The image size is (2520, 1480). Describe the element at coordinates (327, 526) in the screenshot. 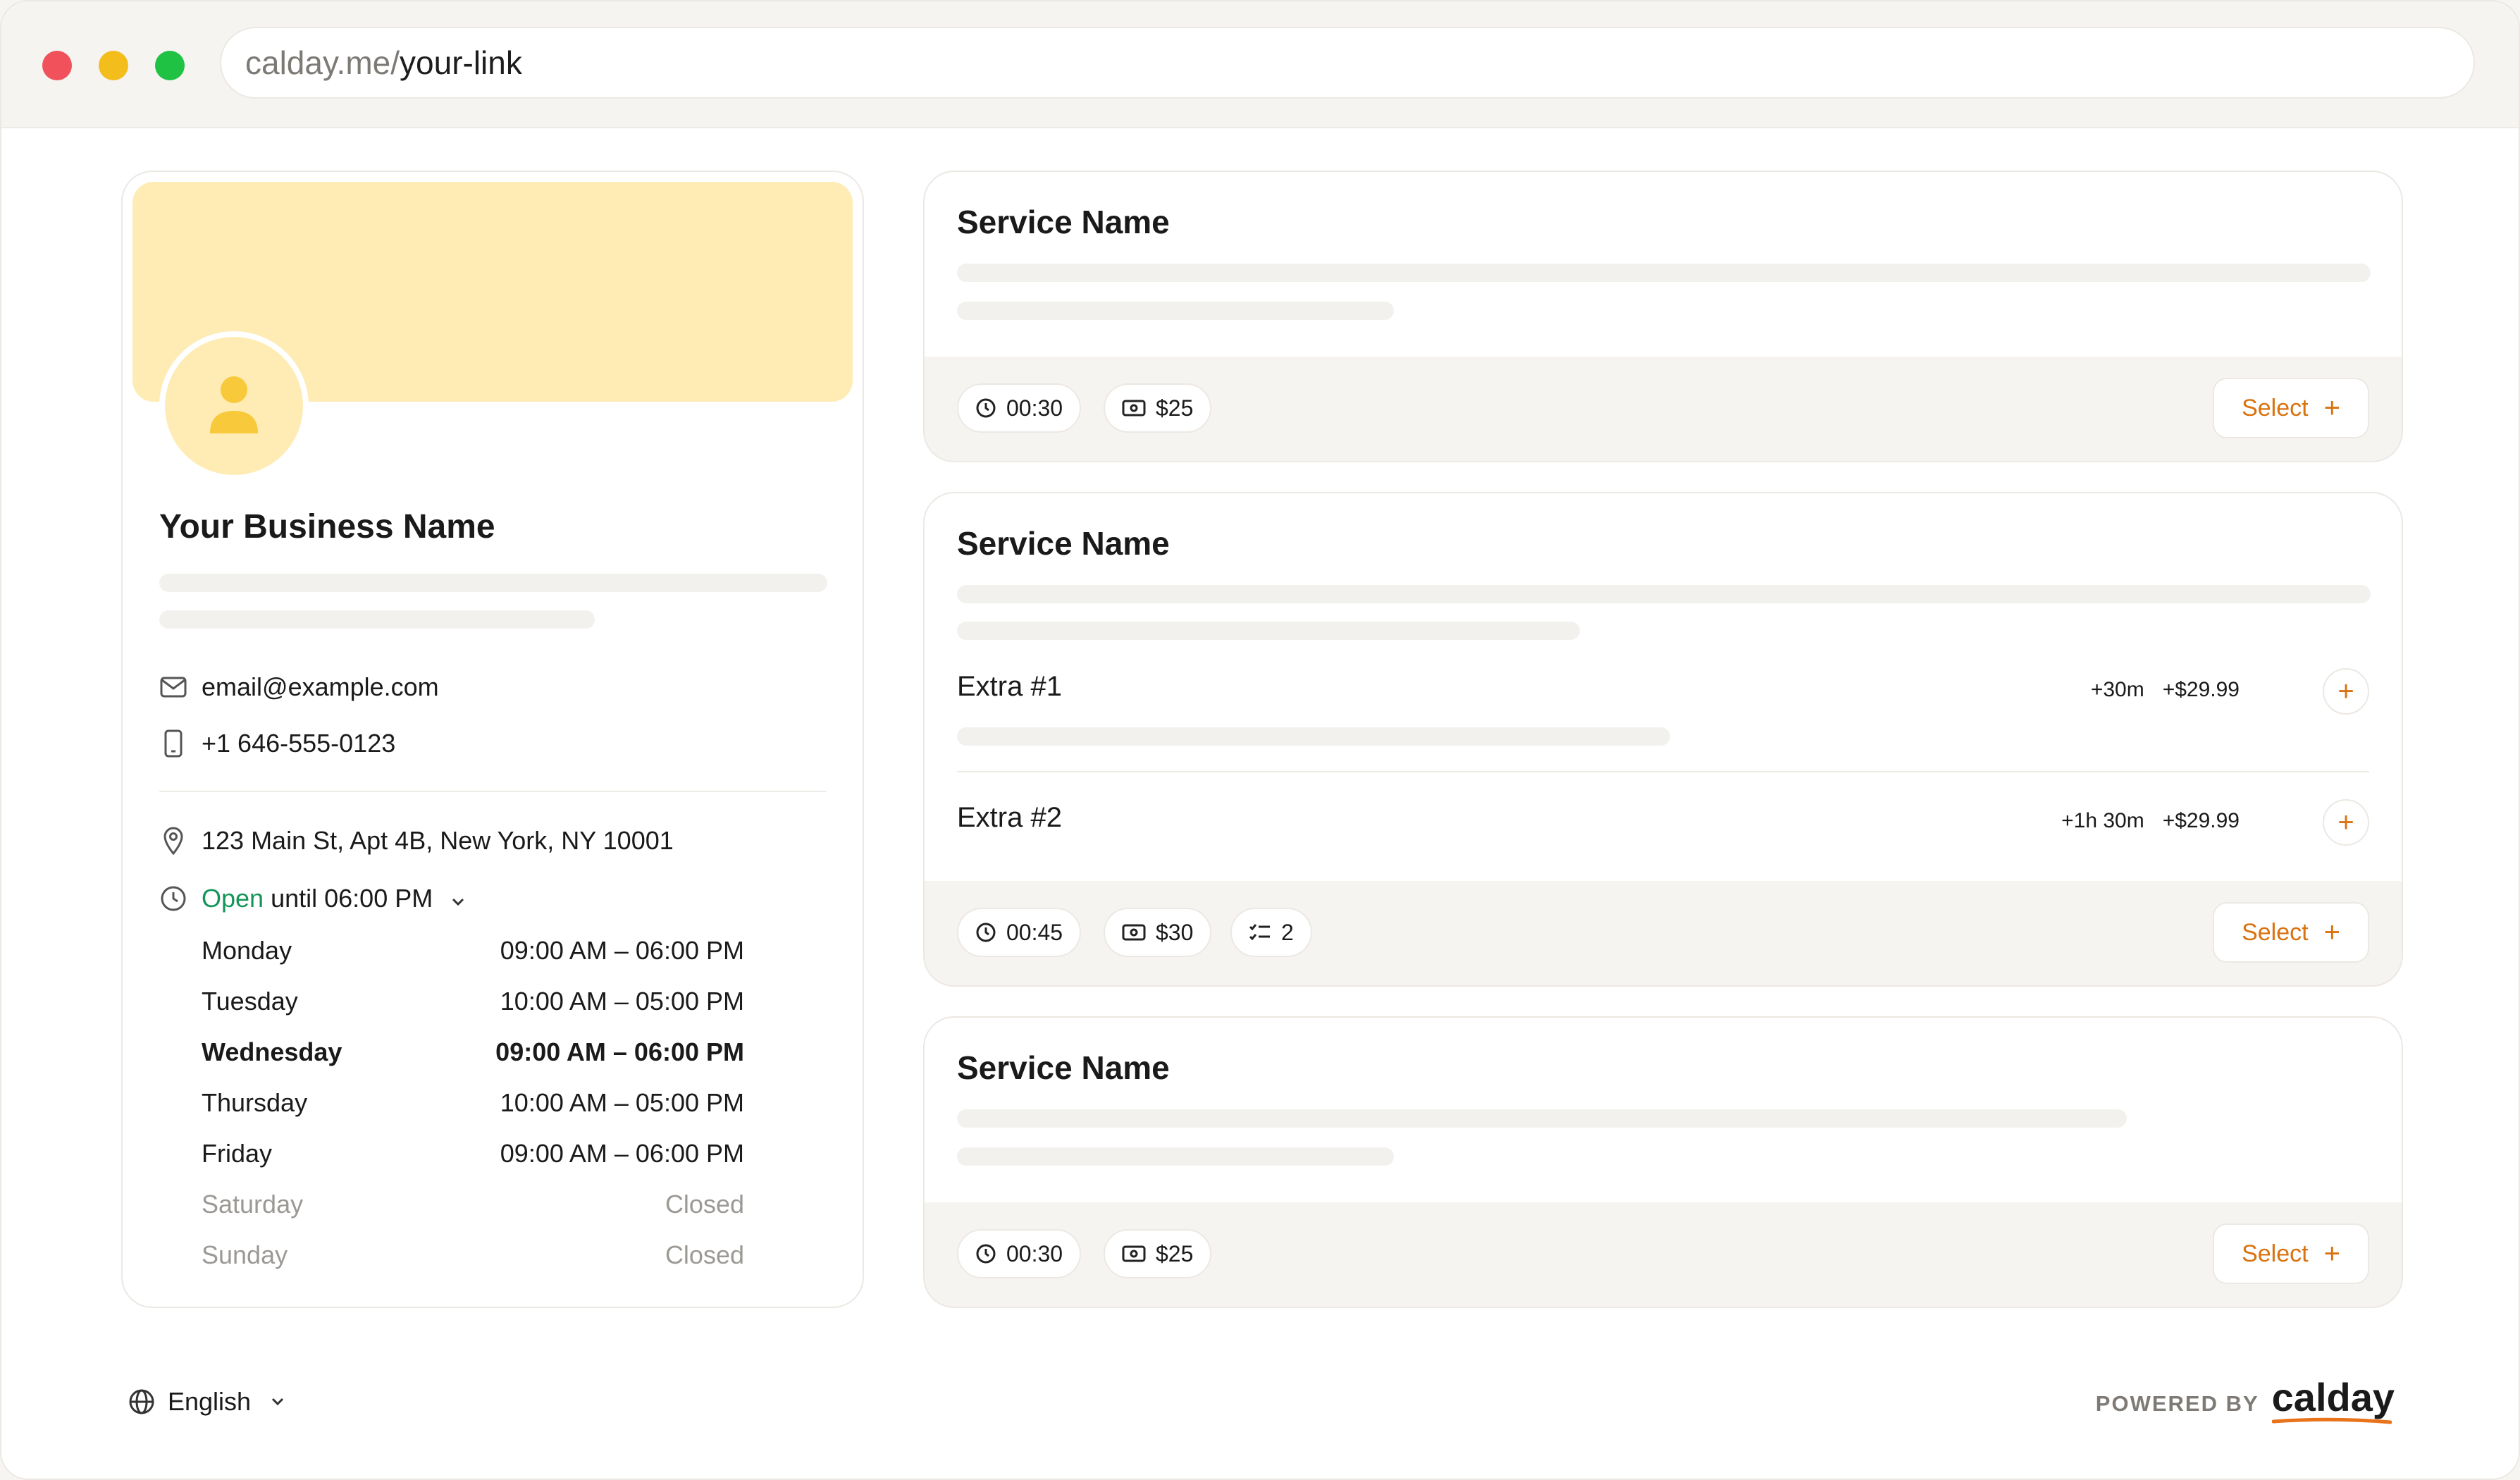

I see `business-name: Your Business Name` at that location.